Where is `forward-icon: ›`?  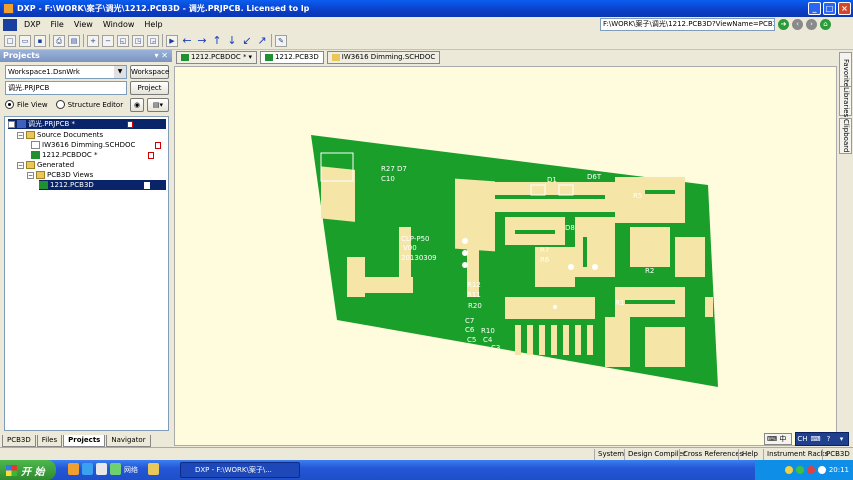
forward-icon: › is located at coordinates (811, 24).